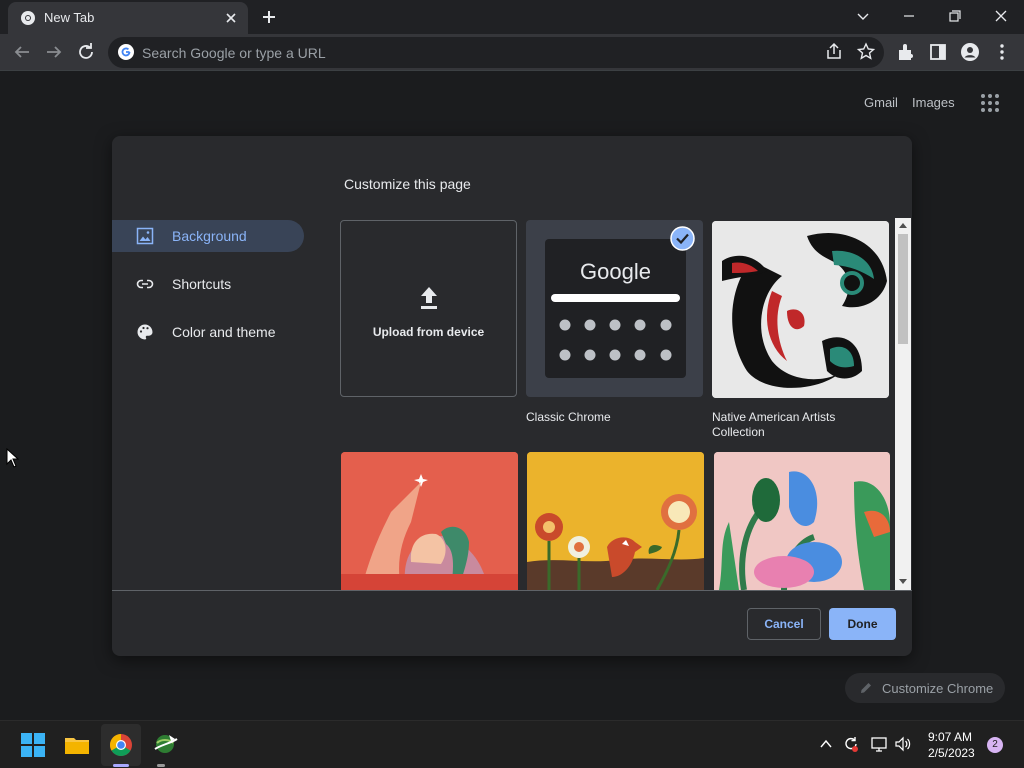 The height and width of the screenshot is (768, 1024). Describe the element at coordinates (774, 417) in the screenshot. I see `native-american-label-line1: Native American Artists` at that location.